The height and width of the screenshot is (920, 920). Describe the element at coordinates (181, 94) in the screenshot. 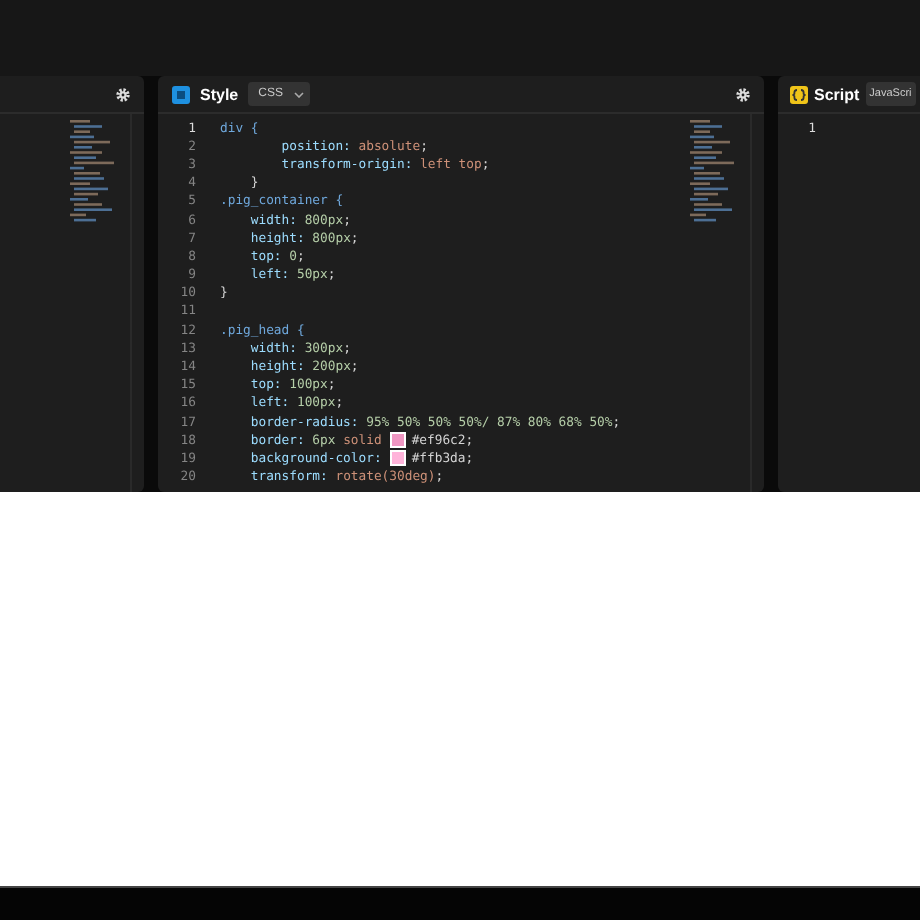

I see `square-icon` at that location.